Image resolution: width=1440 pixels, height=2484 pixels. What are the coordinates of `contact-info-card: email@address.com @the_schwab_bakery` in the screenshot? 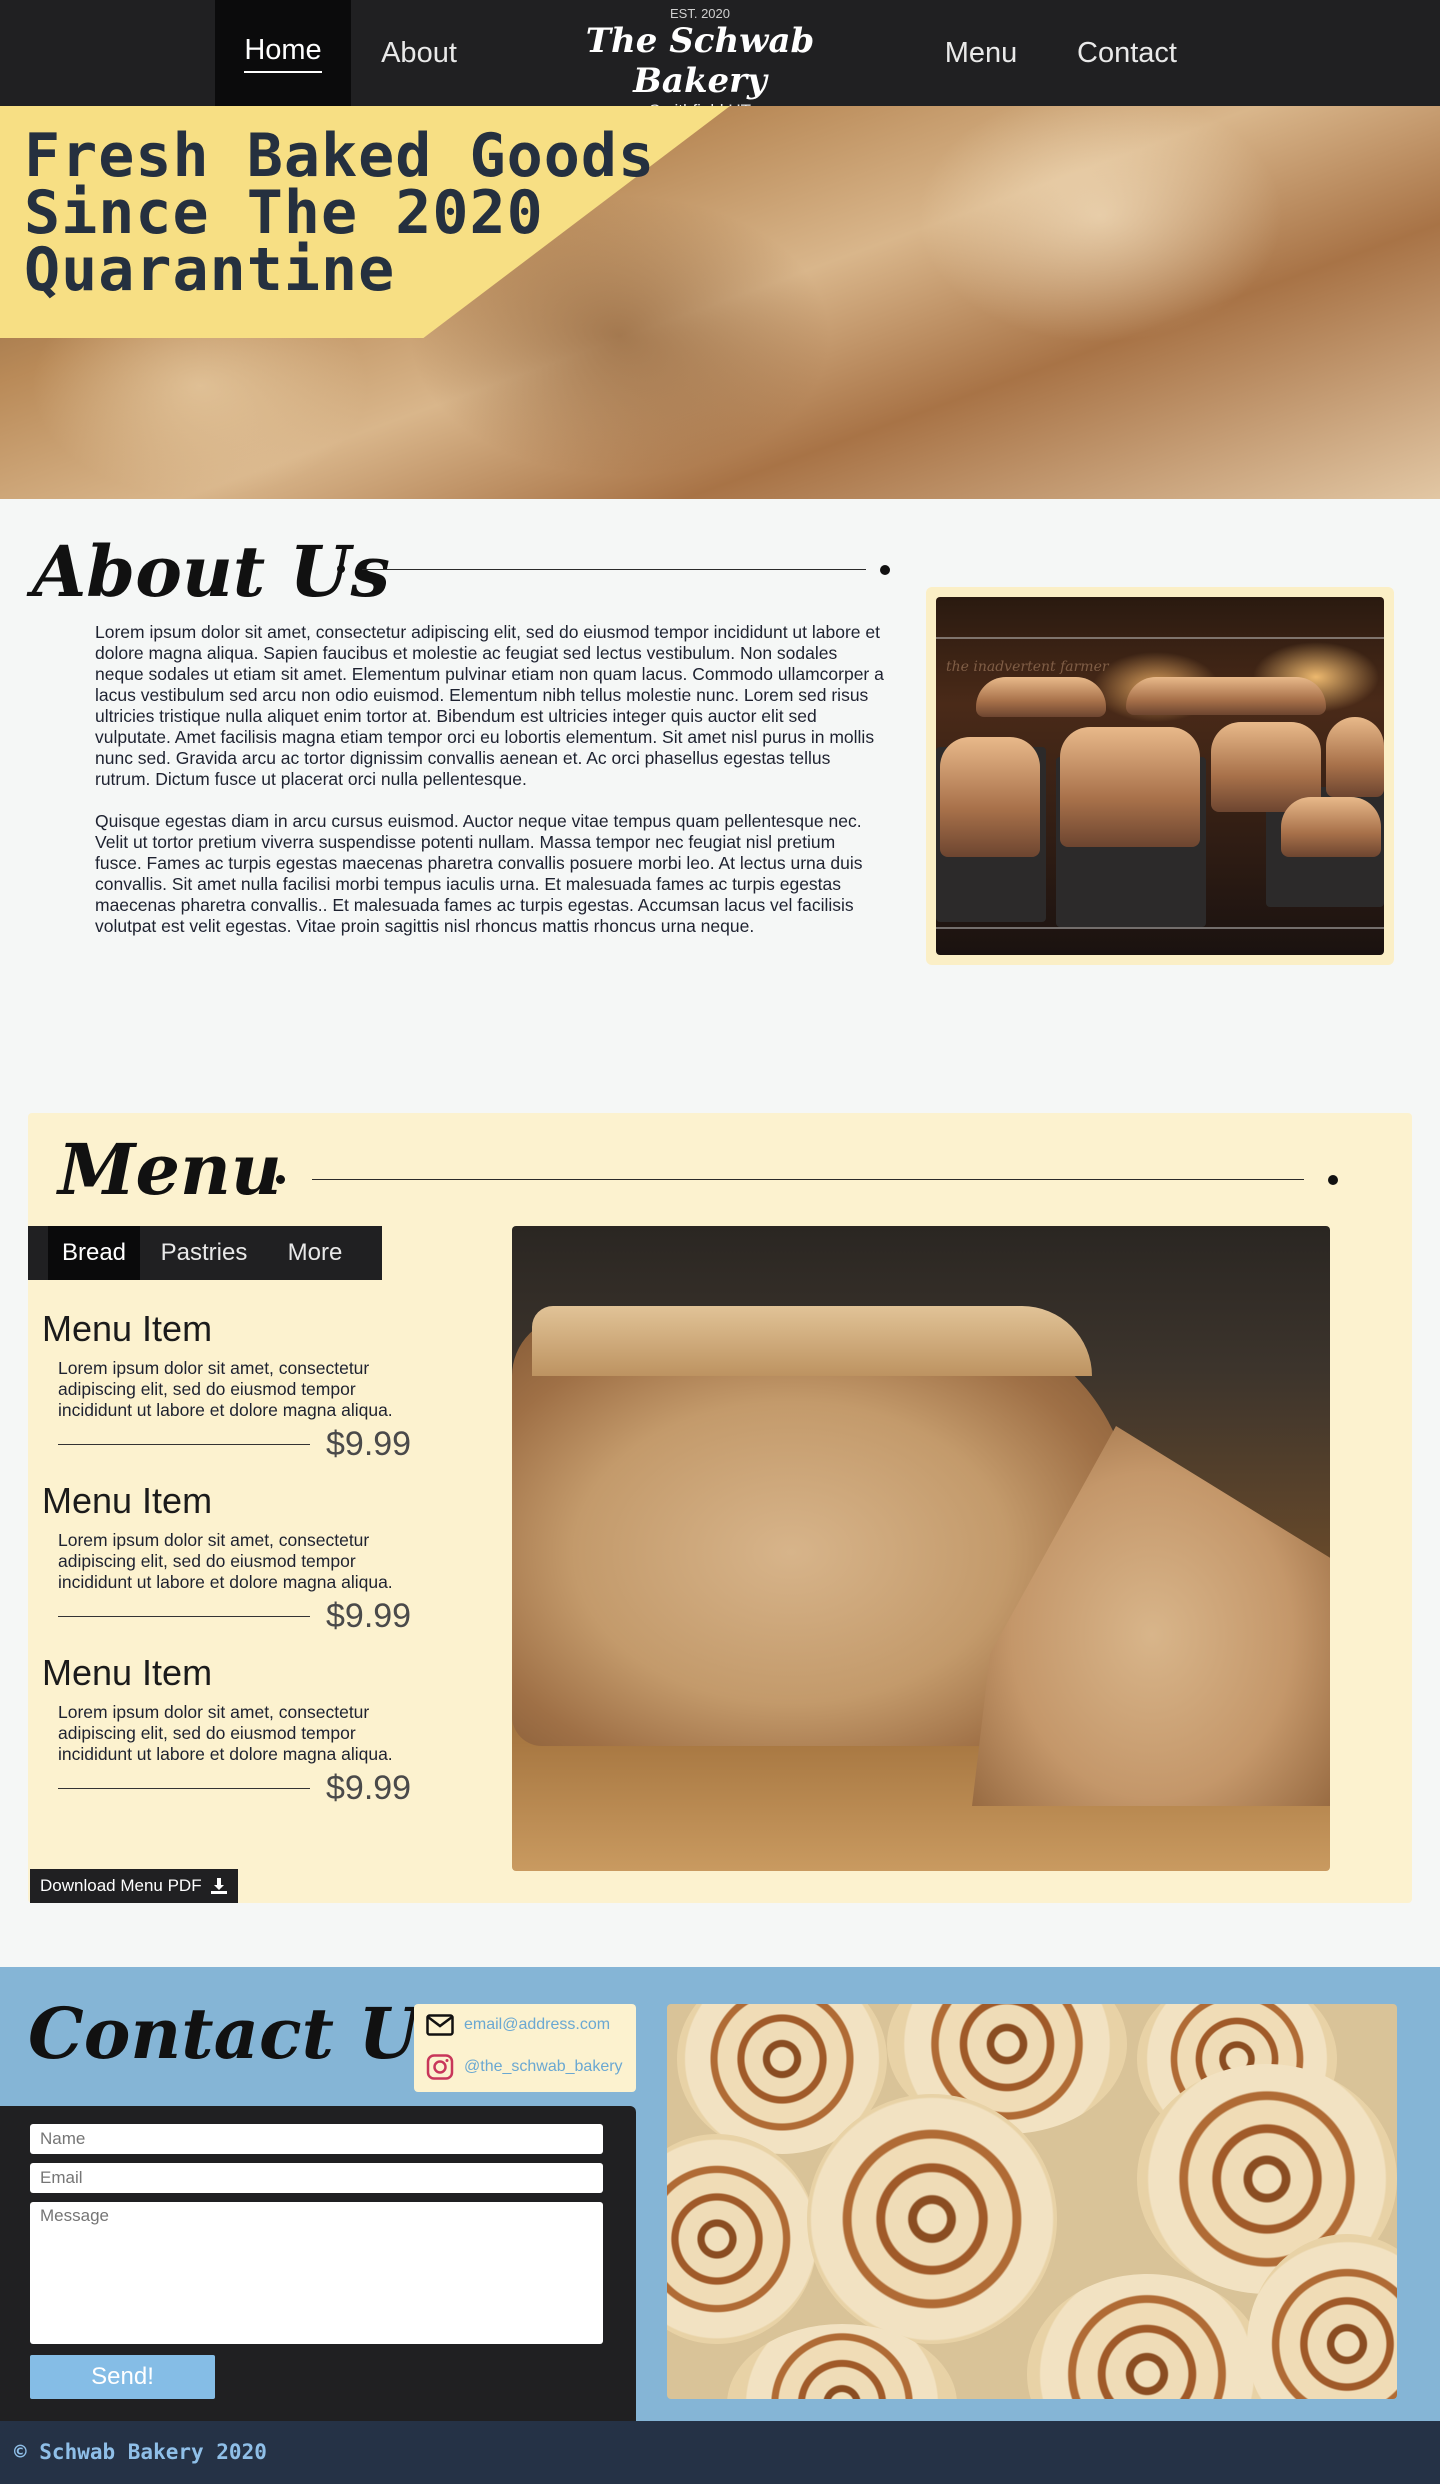 It's located at (525, 2048).